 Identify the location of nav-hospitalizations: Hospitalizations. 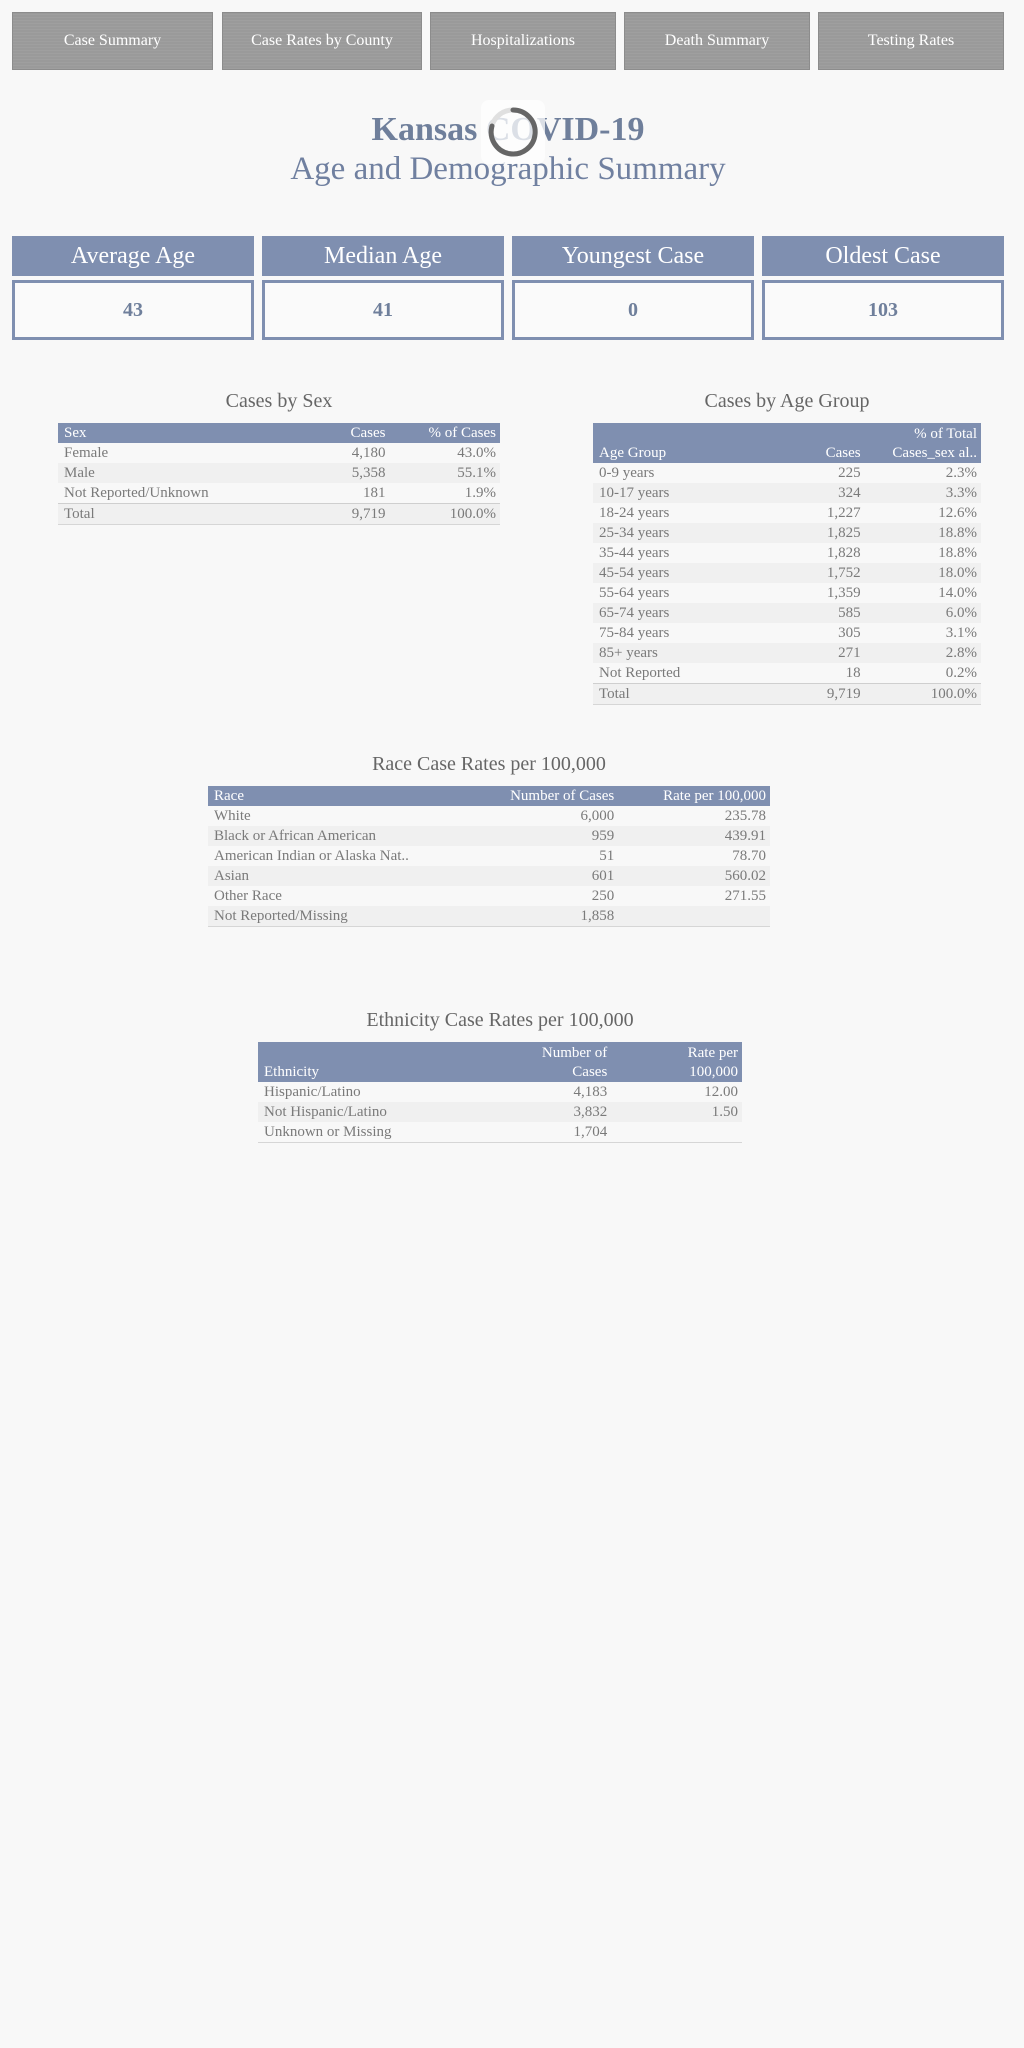
(523, 41).